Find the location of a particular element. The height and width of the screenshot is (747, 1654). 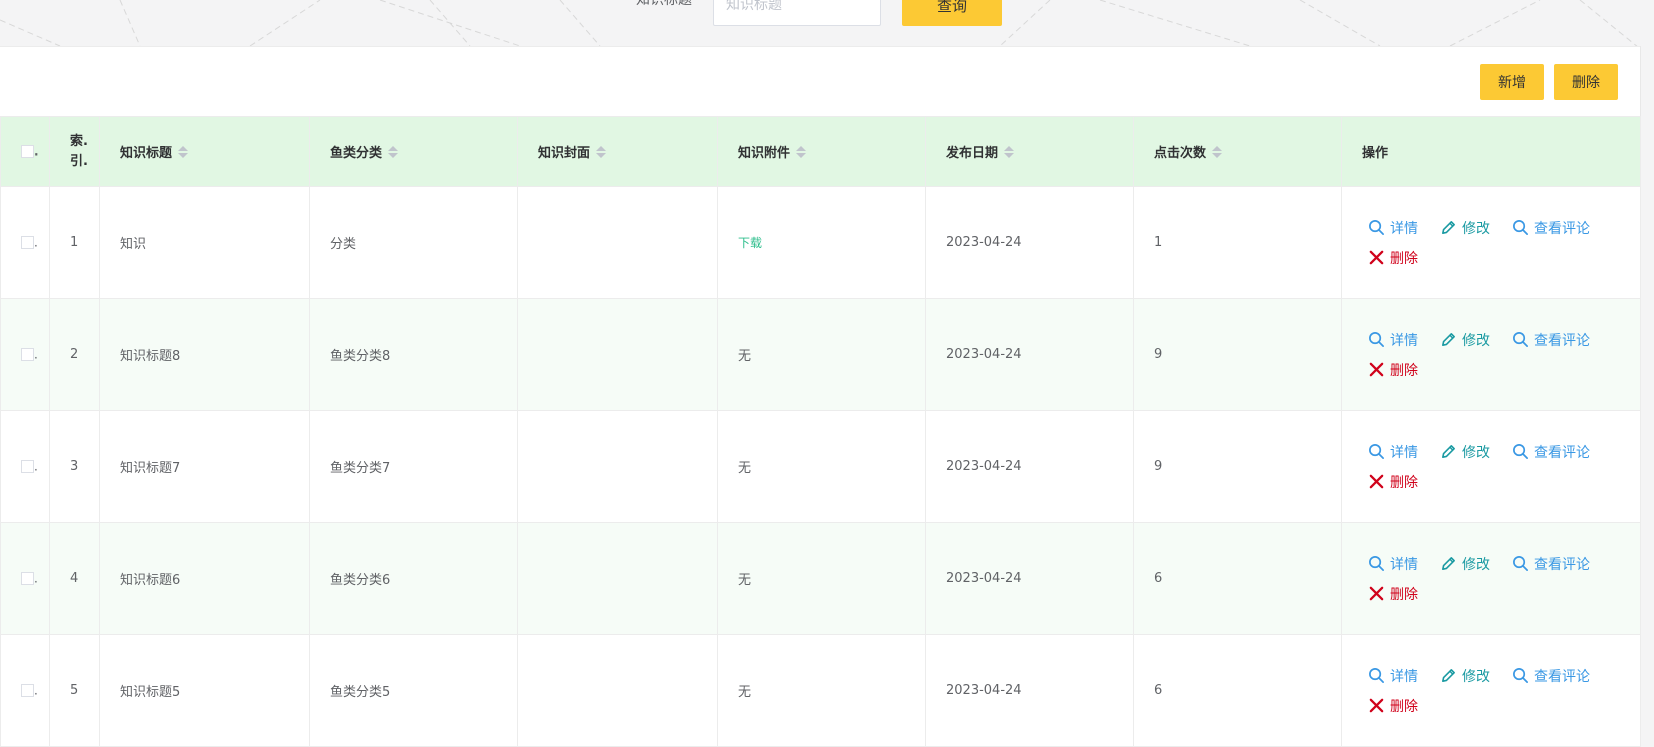

row-index: 3 is located at coordinates (74, 466).